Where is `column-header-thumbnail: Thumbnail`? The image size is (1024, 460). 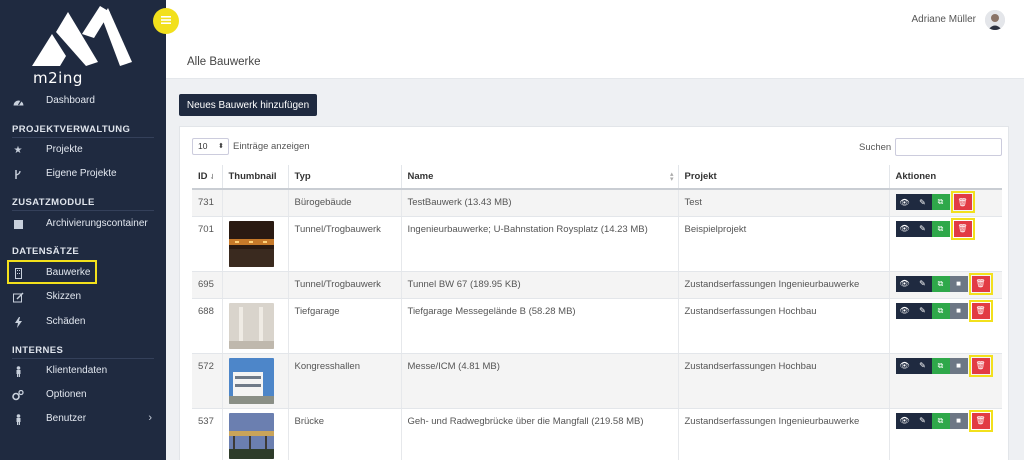 column-header-thumbnail: Thumbnail is located at coordinates (255, 177).